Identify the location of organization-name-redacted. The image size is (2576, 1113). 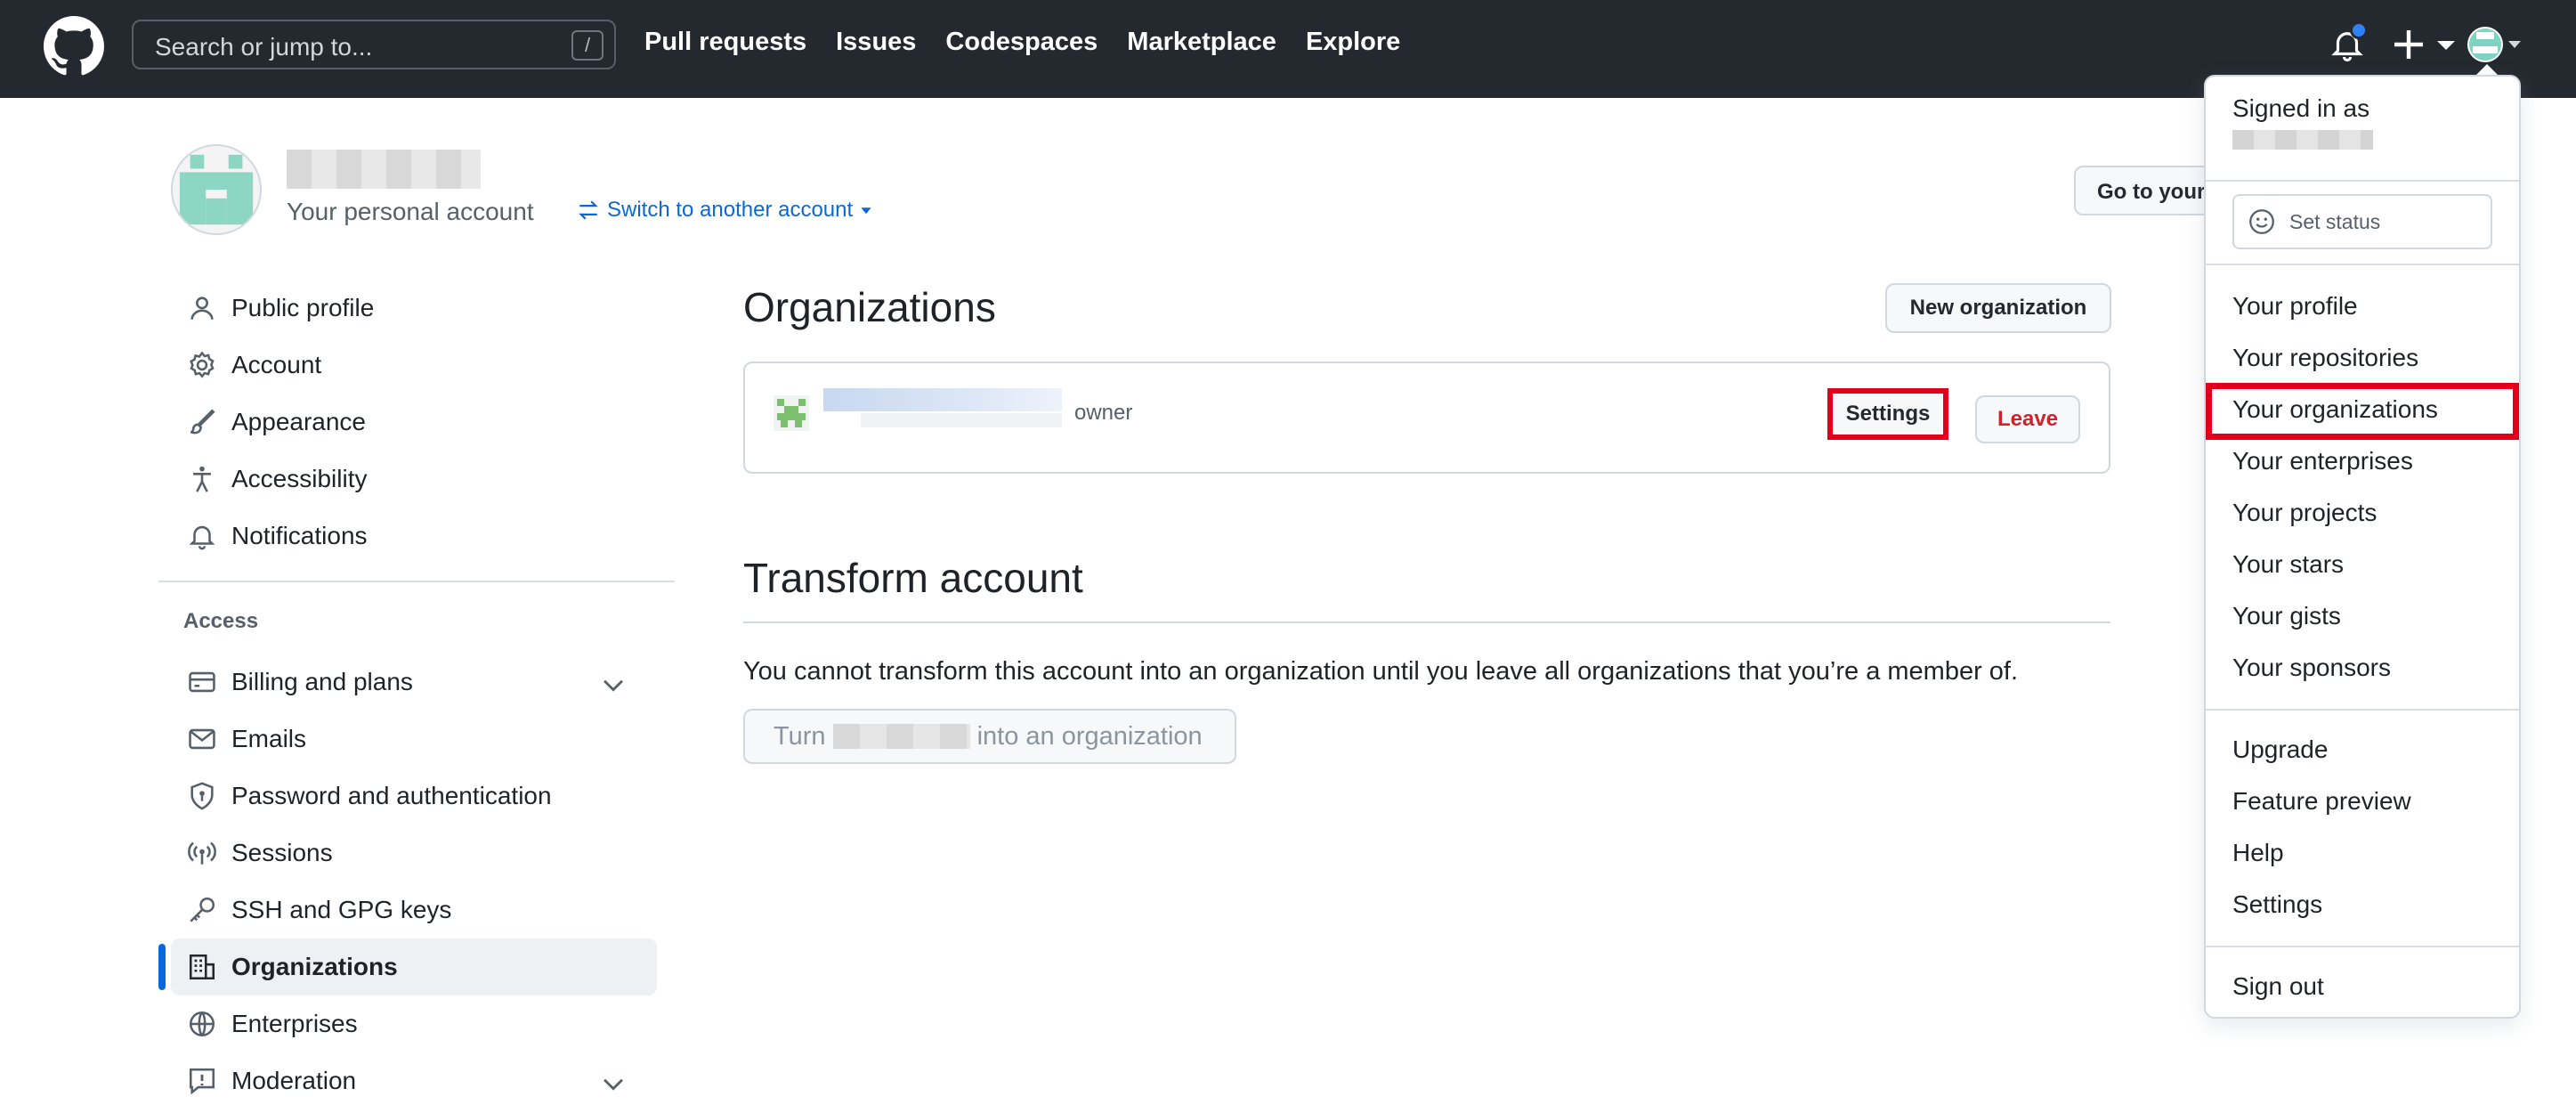
(943, 399).